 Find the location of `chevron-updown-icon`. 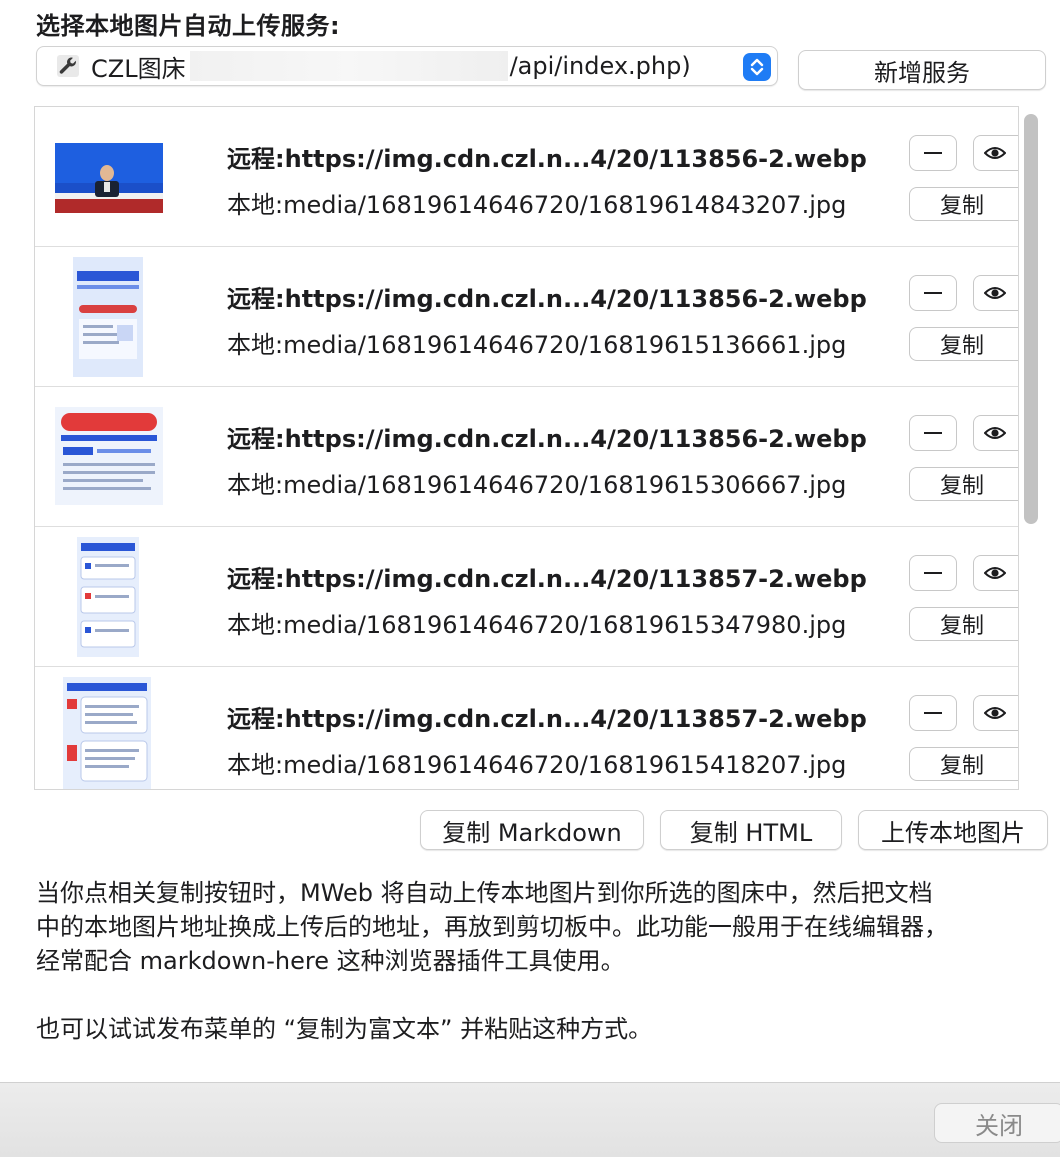

chevron-updown-icon is located at coordinates (757, 67).